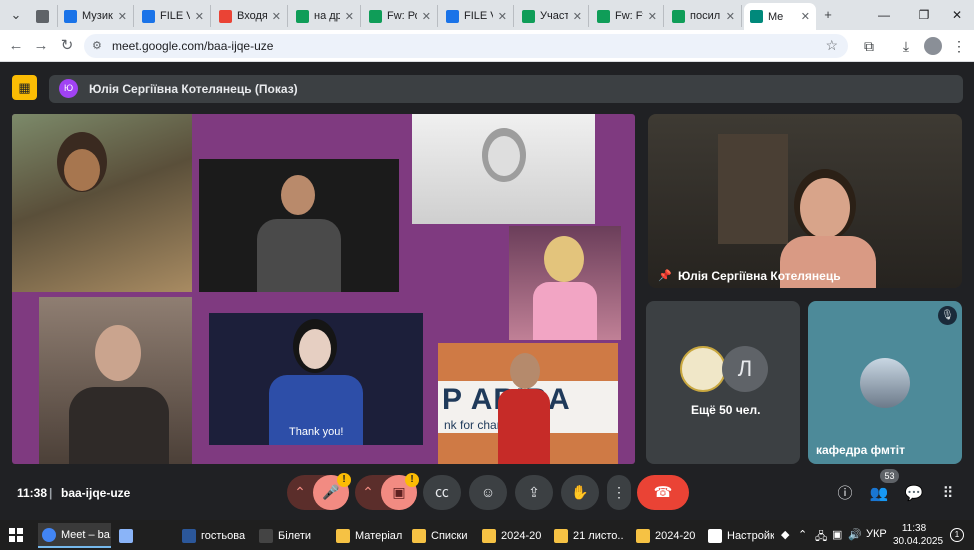 The width and height of the screenshot is (974, 550). I want to click on browser-tab: Me ✕, so click(780, 16).